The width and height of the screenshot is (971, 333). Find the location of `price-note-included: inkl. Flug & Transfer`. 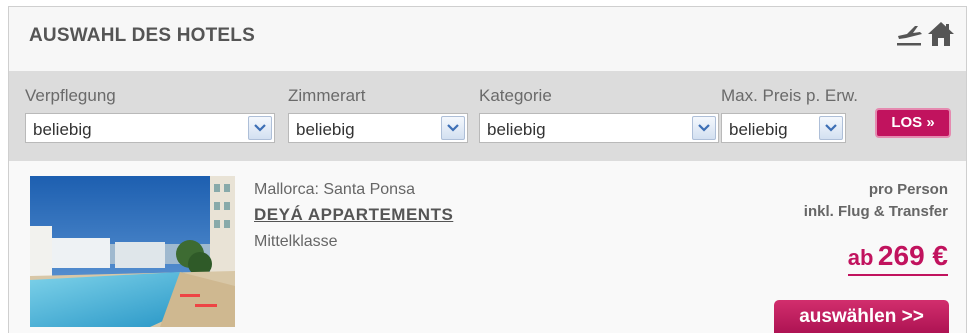

price-note-included: inkl. Flug & Transfer is located at coordinates (875, 211).